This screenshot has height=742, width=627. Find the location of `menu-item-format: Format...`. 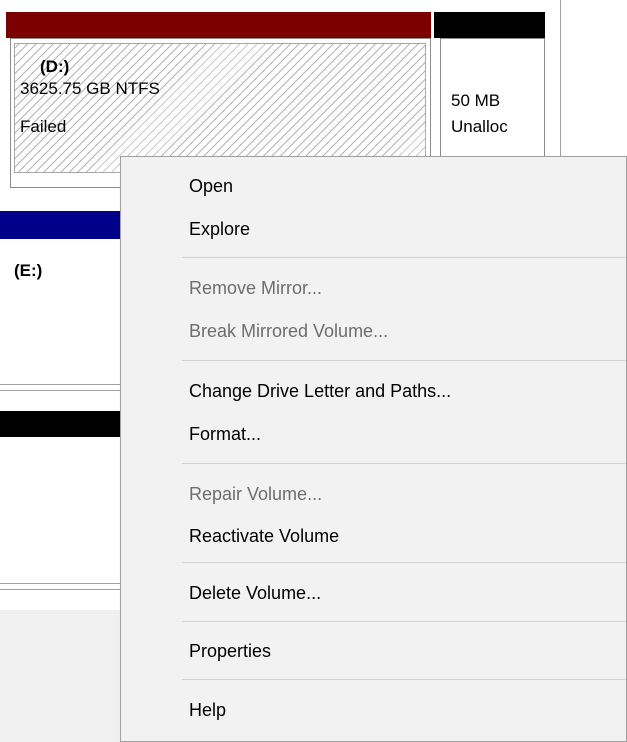

menu-item-format: Format... is located at coordinates (373, 434).